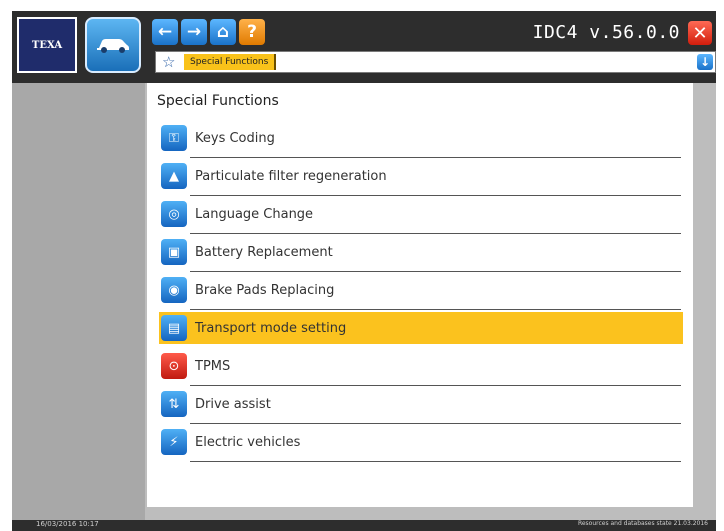 The height and width of the screenshot is (531, 724). What do you see at coordinates (235, 138) in the screenshot?
I see `list-item-label: Keys Coding` at bounding box center [235, 138].